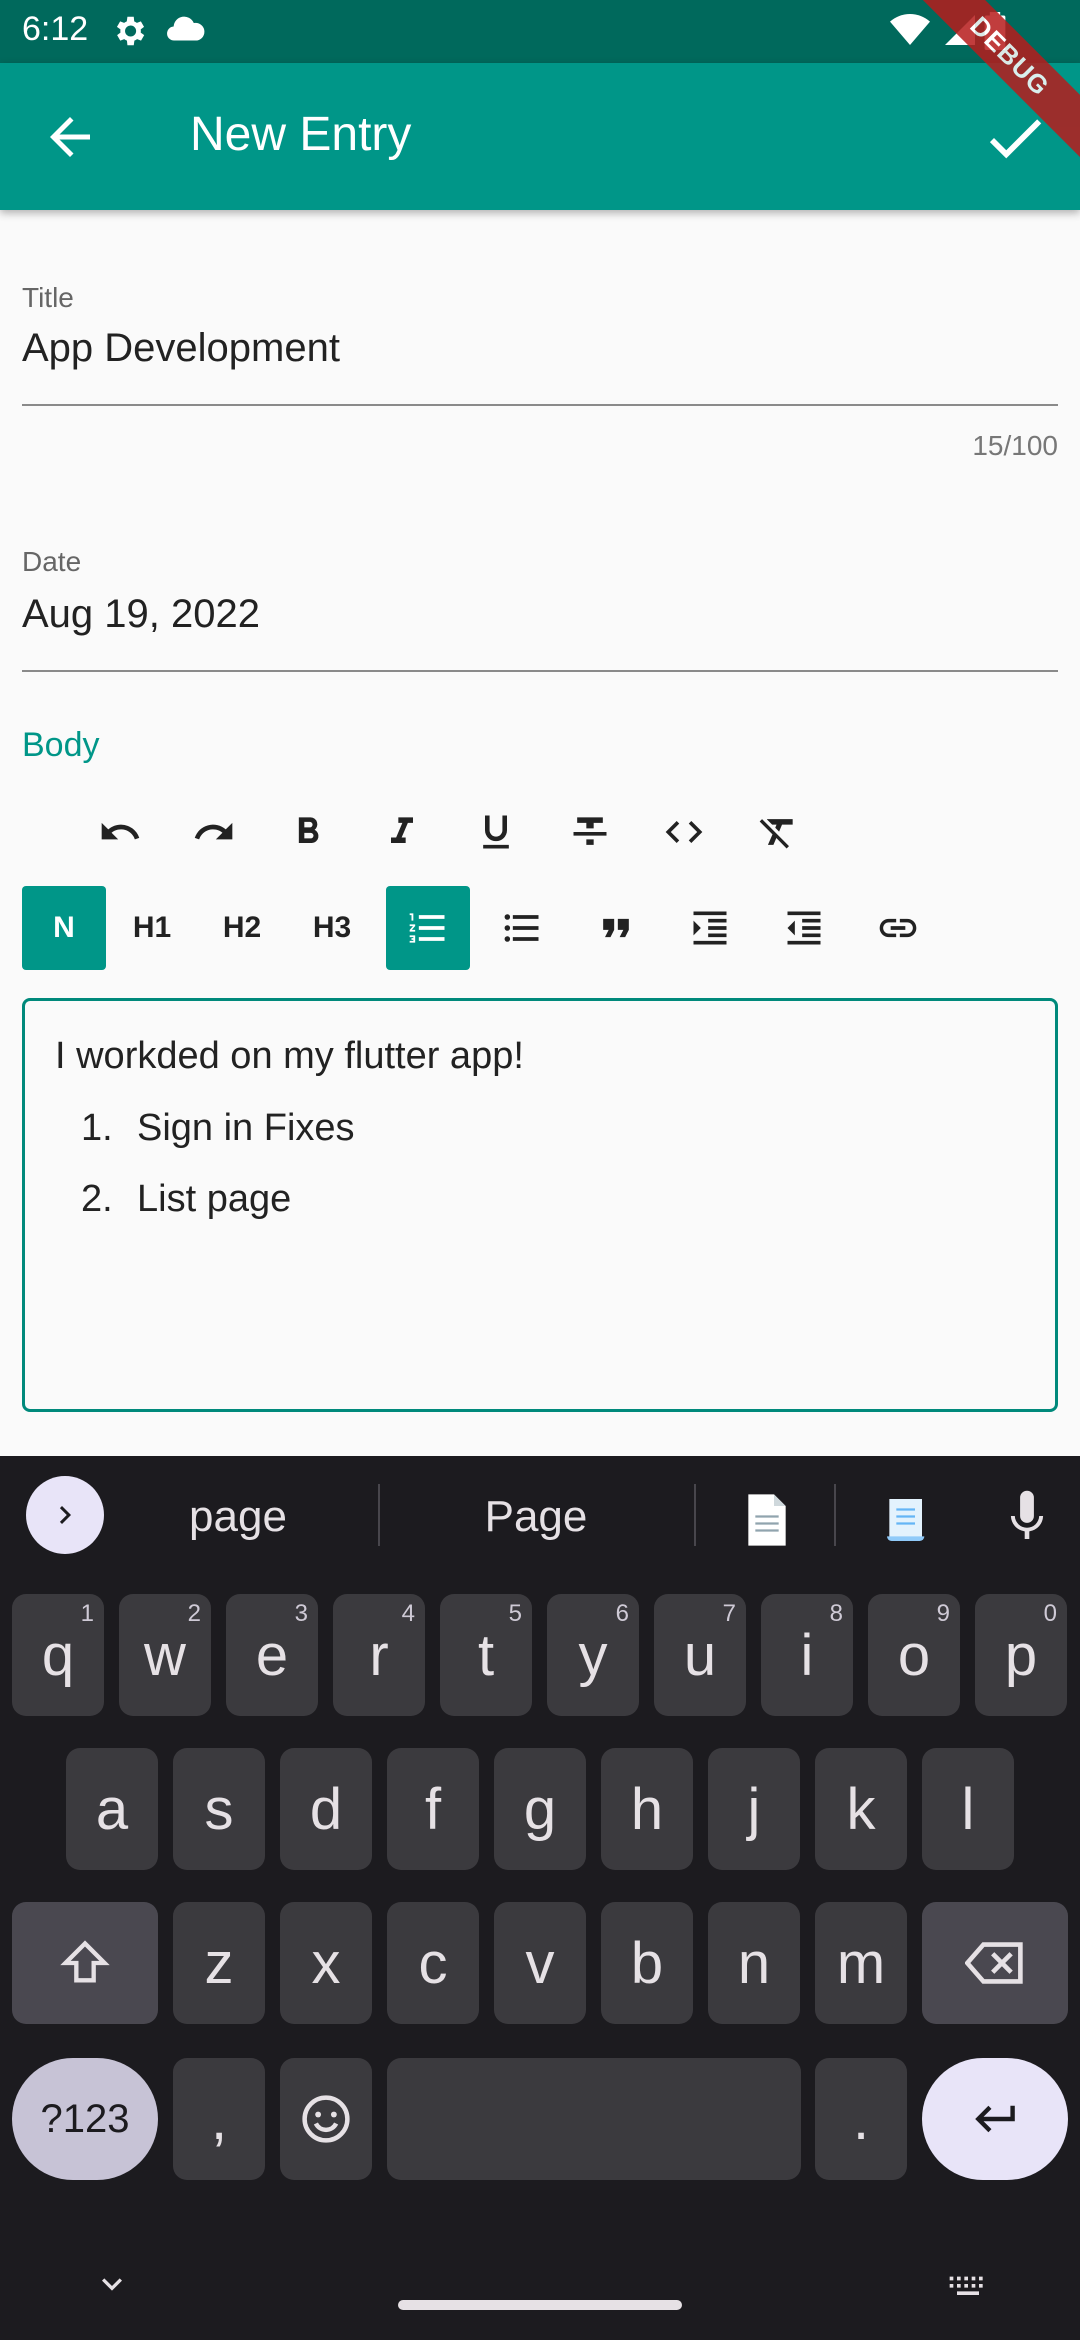  What do you see at coordinates (486, 1655) in the screenshot?
I see `key-t: t5` at bounding box center [486, 1655].